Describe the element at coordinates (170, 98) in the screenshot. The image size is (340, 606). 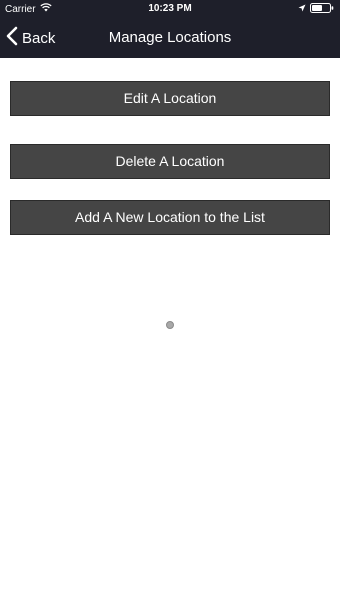
I see `edit-location-button: Edit A Location` at that location.